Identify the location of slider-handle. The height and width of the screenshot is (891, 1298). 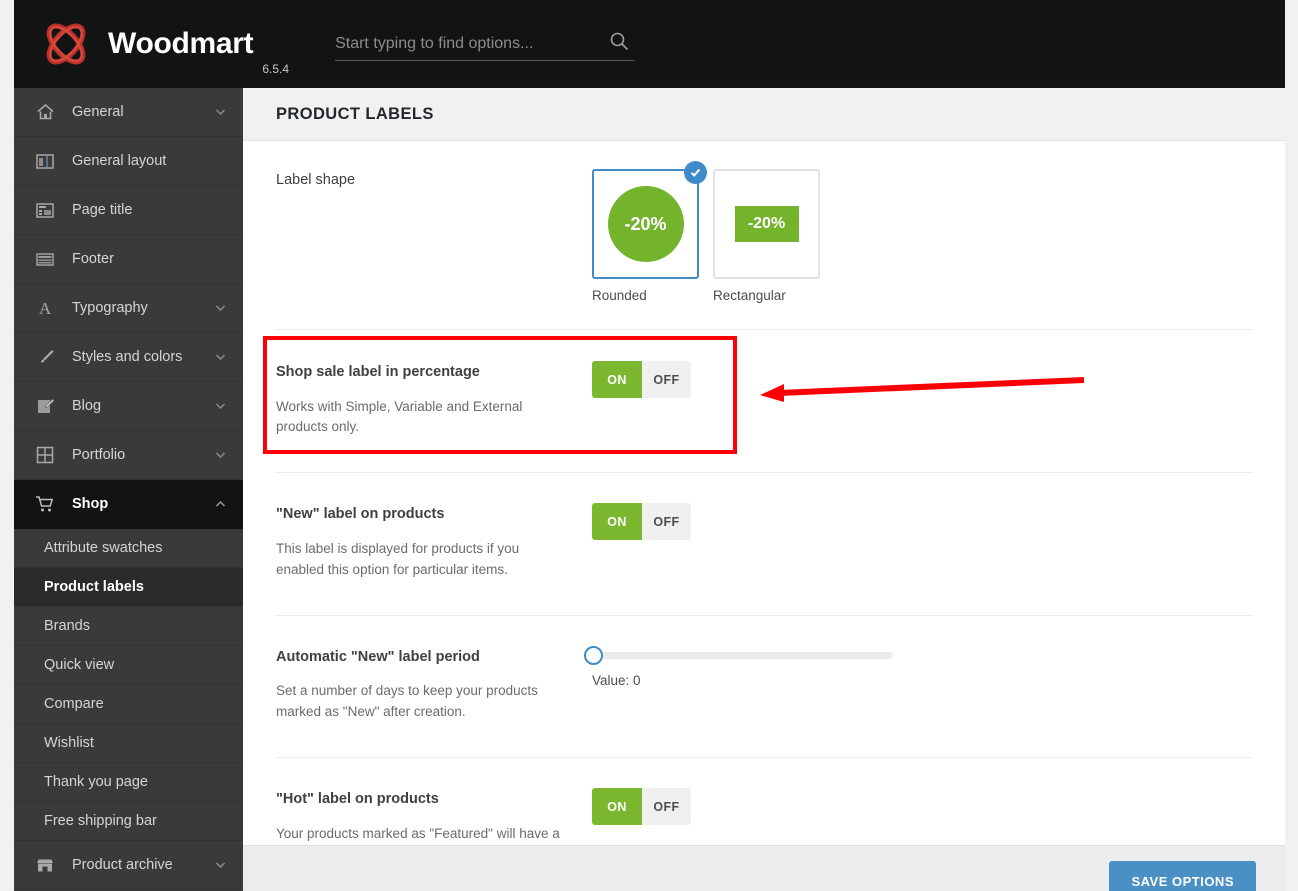
(593, 655).